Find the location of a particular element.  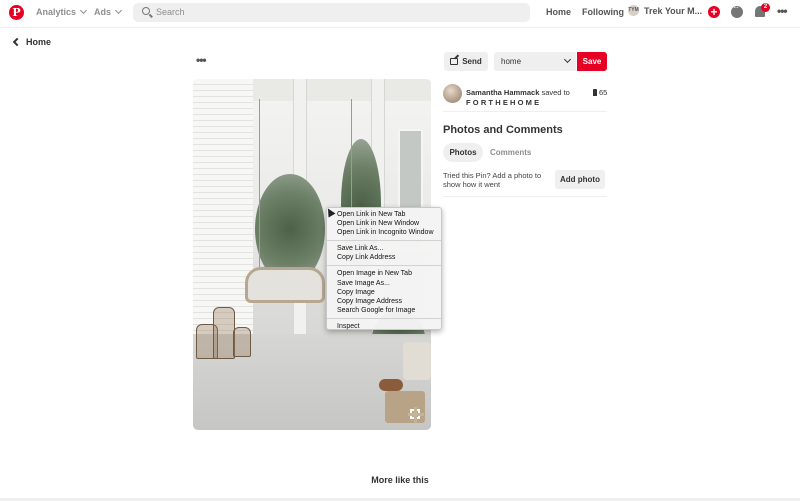

share-icon is located at coordinates (454, 61).